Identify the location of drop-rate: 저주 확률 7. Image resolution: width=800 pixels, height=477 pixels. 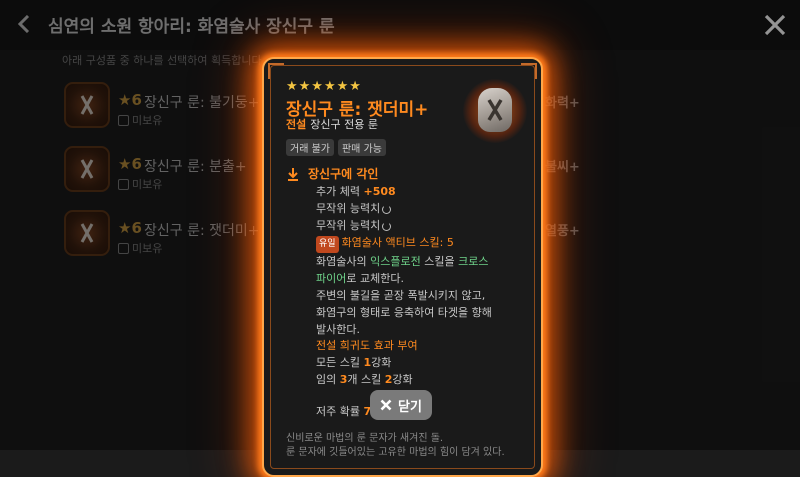
(343, 411).